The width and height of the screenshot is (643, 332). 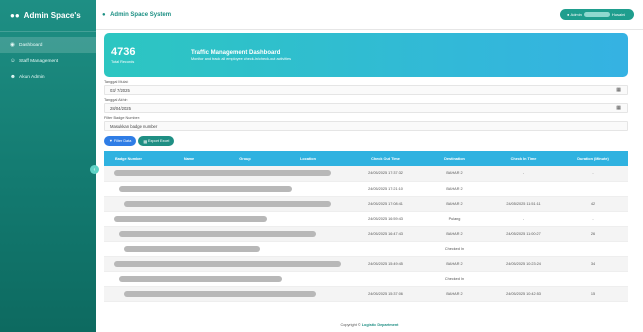 What do you see at coordinates (151, 55) in the screenshot?
I see `total-records-card: 4736 Total Records` at bounding box center [151, 55].